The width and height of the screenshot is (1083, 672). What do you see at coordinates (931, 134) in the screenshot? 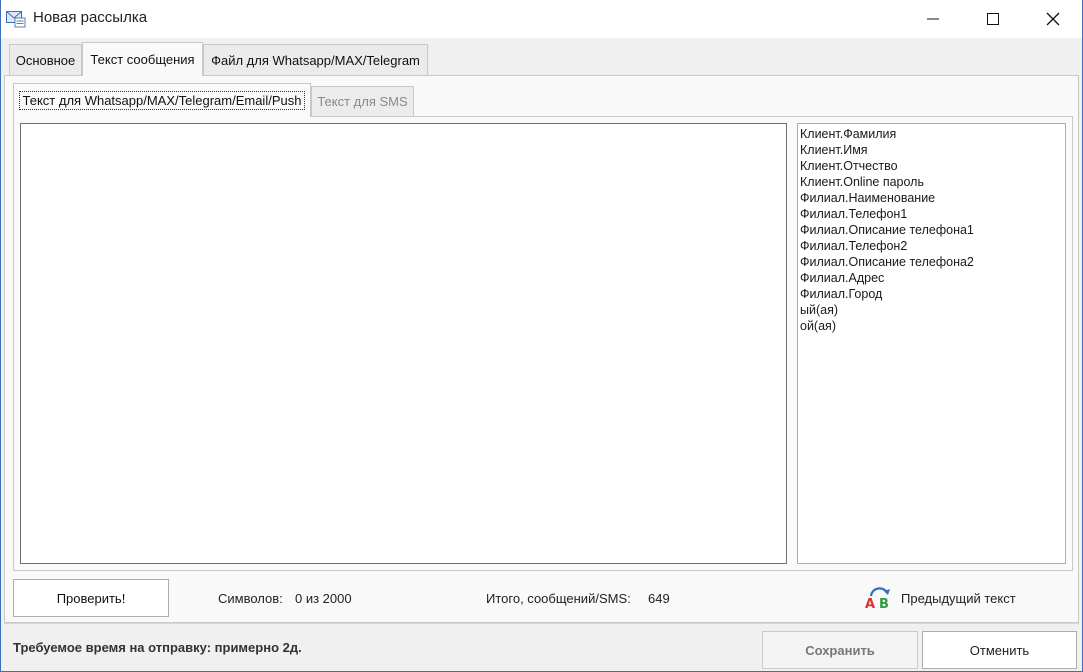
I see `variable-item: Клиент.Фамилия` at bounding box center [931, 134].